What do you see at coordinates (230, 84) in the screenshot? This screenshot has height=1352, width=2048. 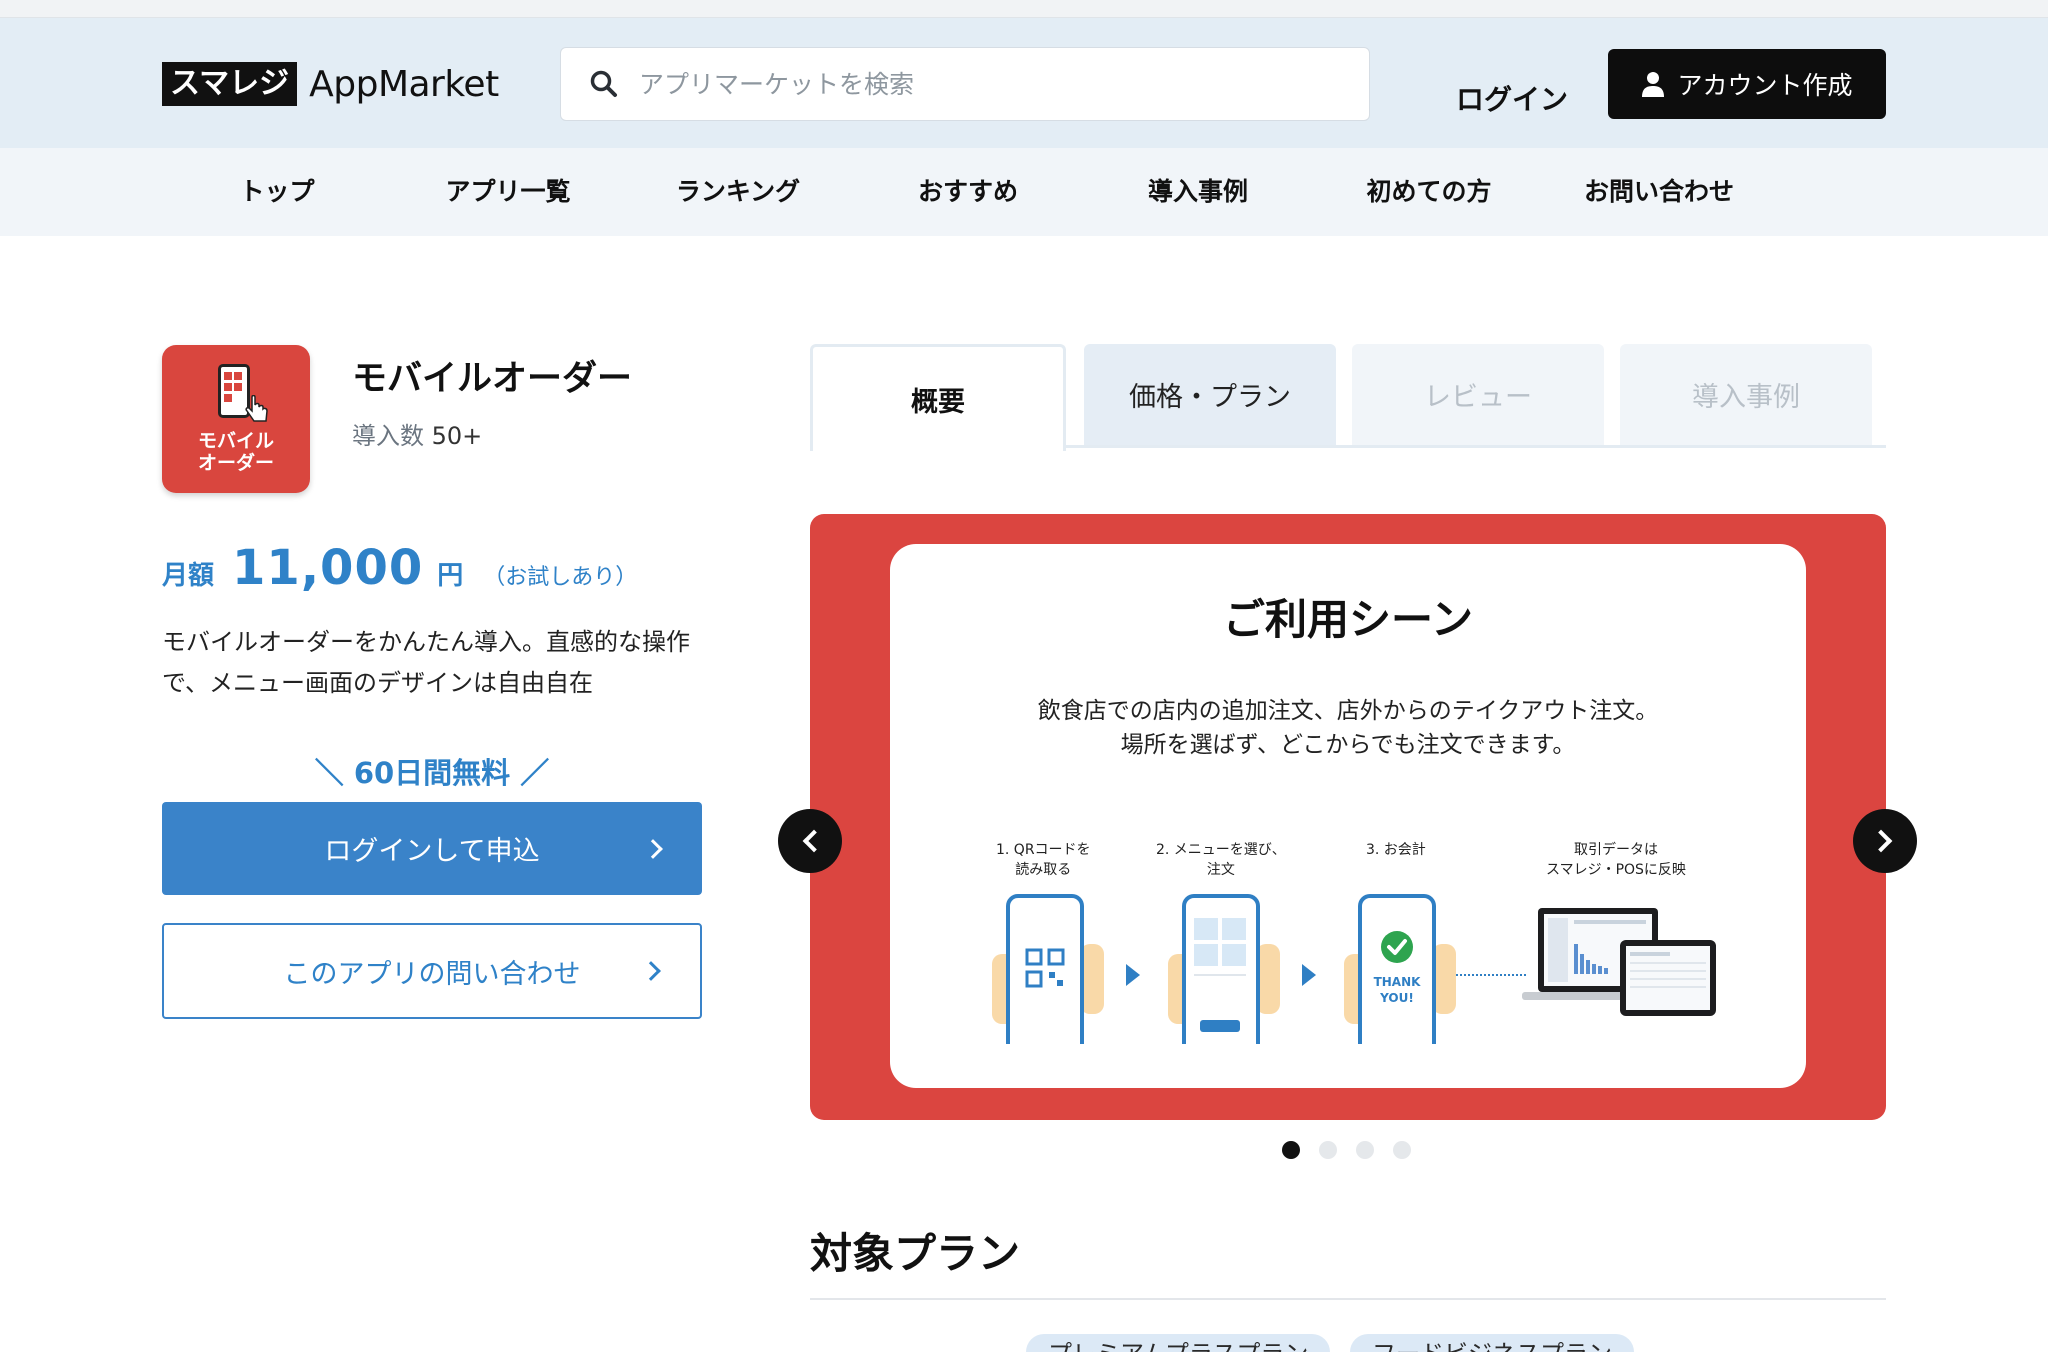 I see `logo-badge: スマレジ` at bounding box center [230, 84].